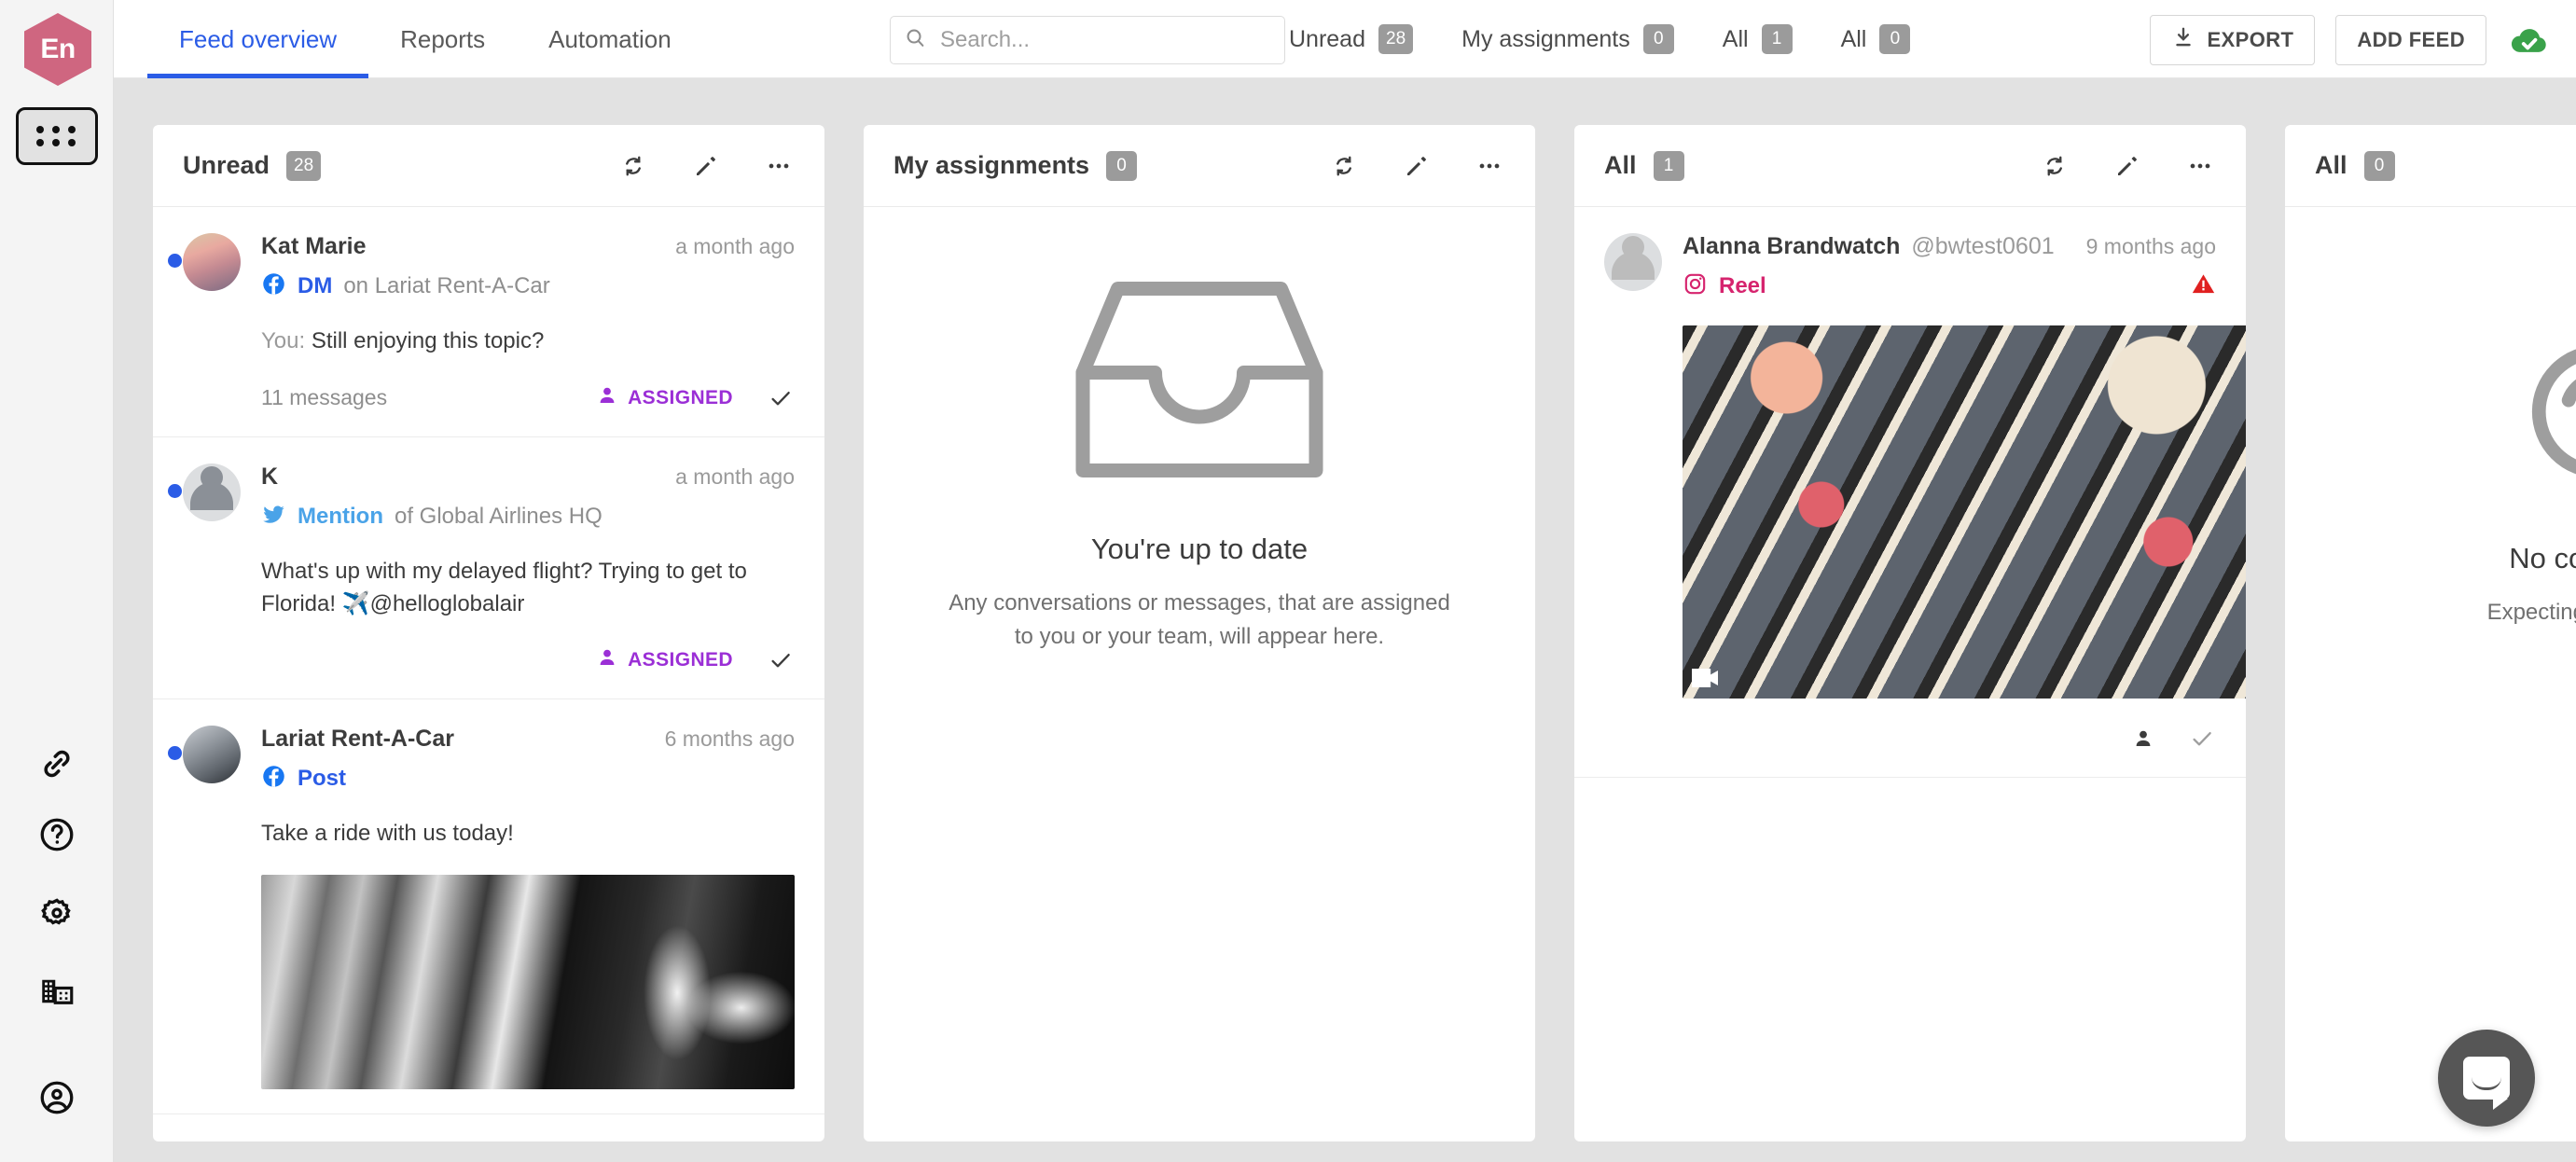 Image resolution: width=2576 pixels, height=1162 pixels. What do you see at coordinates (258, 39) in the screenshot?
I see `tab-feed-overview: Feed overview` at bounding box center [258, 39].